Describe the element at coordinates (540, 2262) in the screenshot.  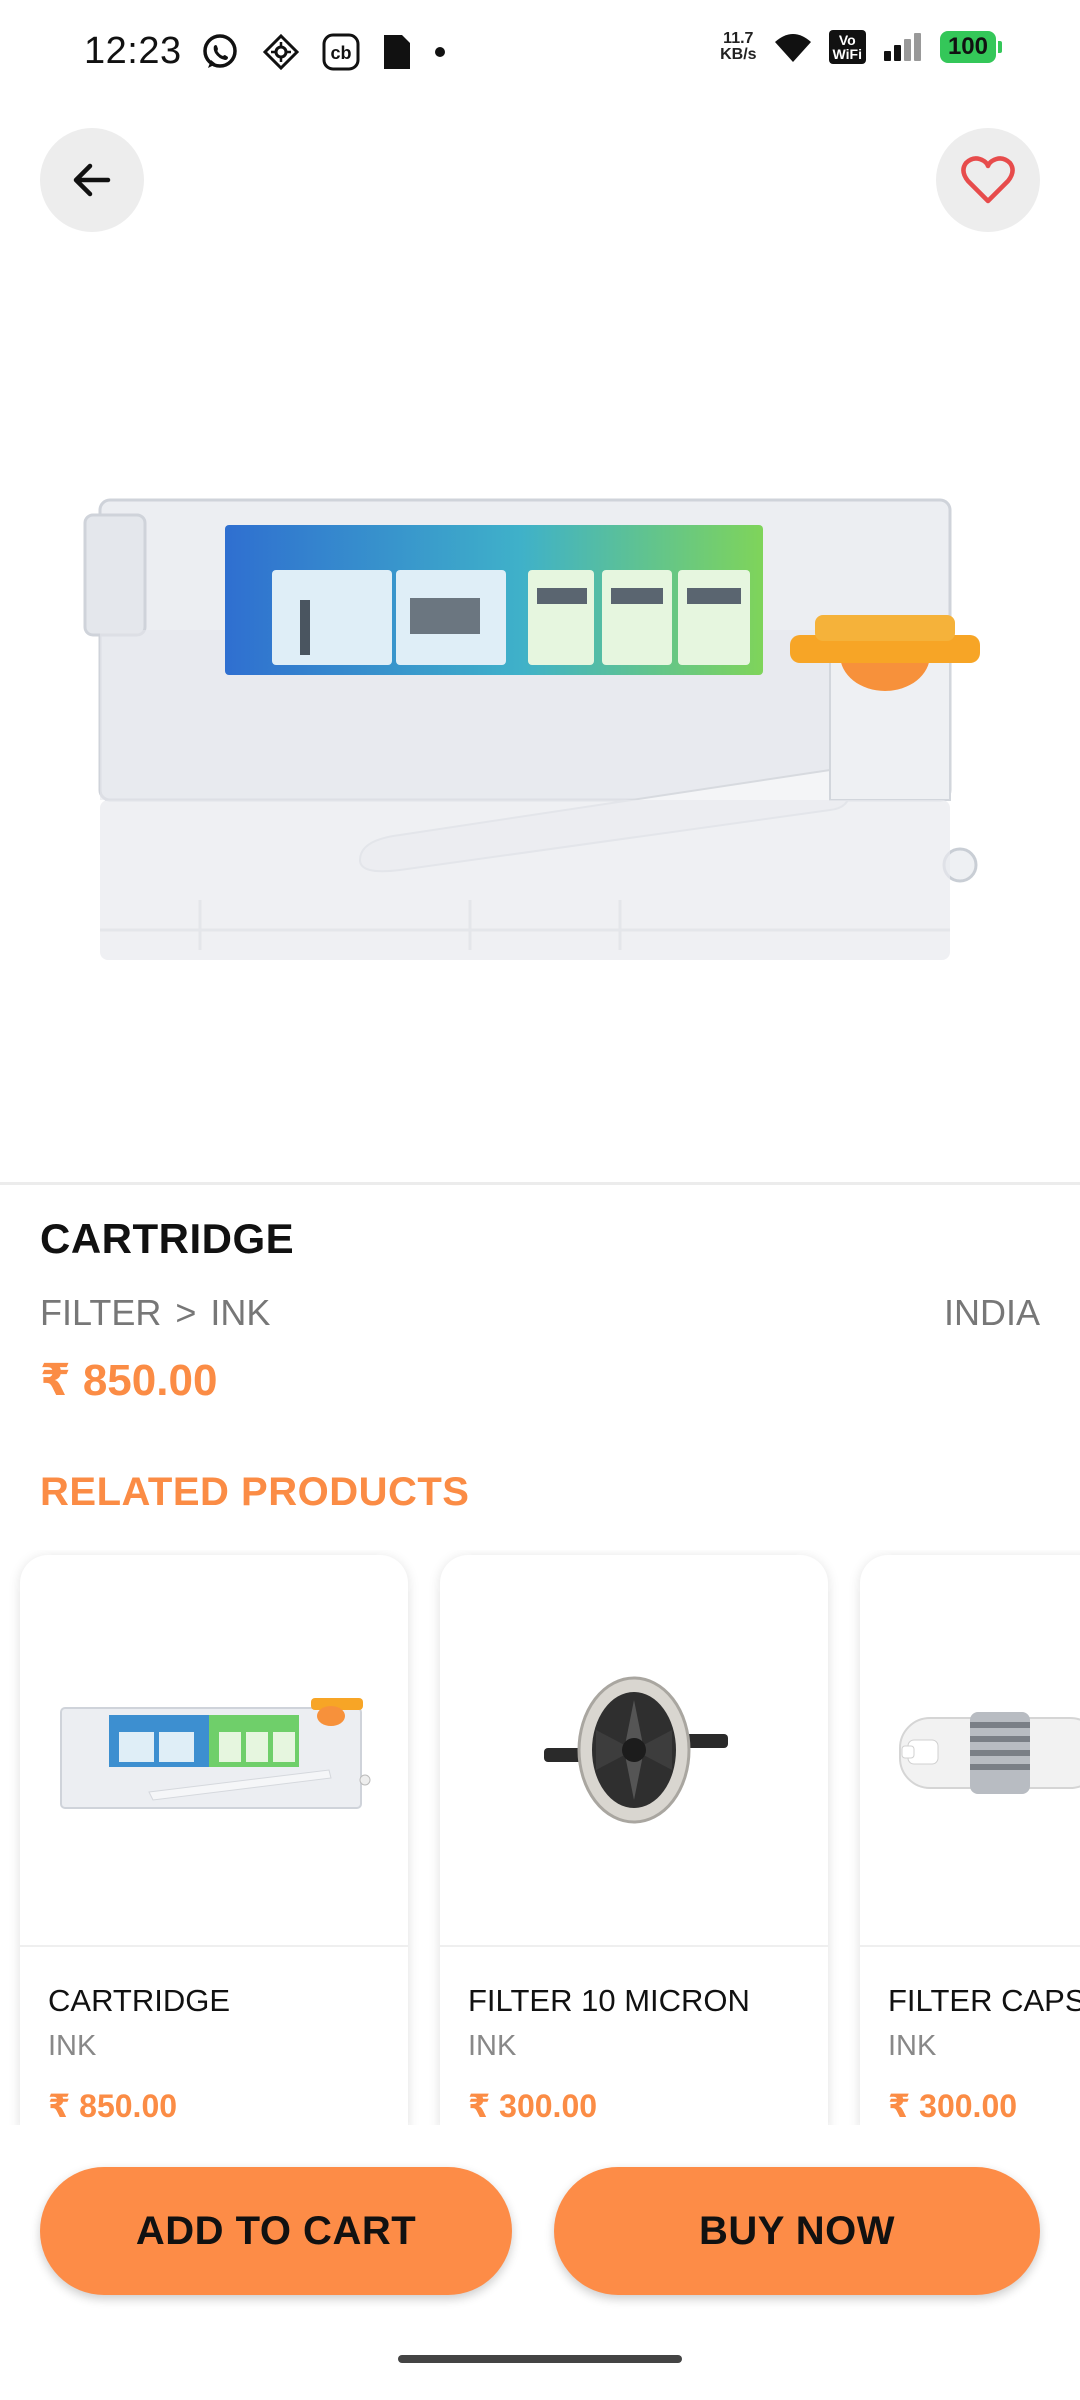
I see `bottom-action-bar: ADD TO CART BUY NOW` at that location.